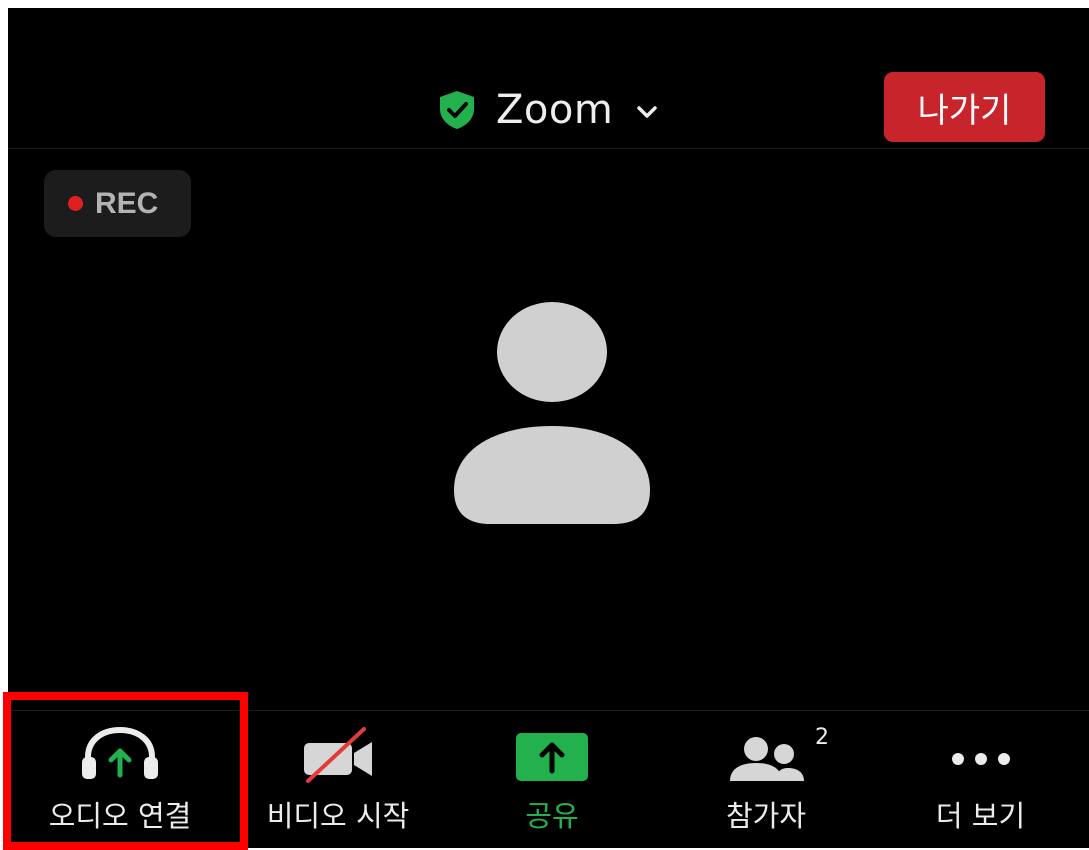 This screenshot has width=1089, height=850. Describe the element at coordinates (980, 779) in the screenshot. I see `more-button: 더 보기` at that location.